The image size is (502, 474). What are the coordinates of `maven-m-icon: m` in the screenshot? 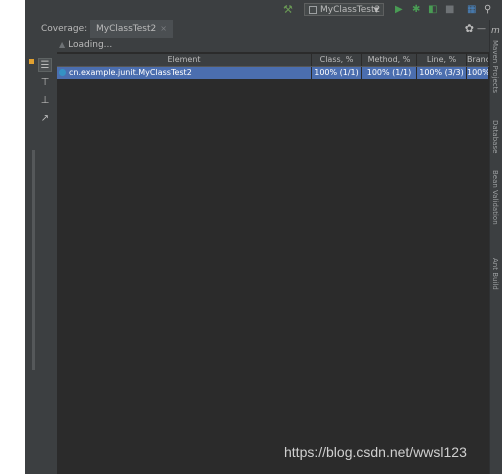 It's located at (495, 31).